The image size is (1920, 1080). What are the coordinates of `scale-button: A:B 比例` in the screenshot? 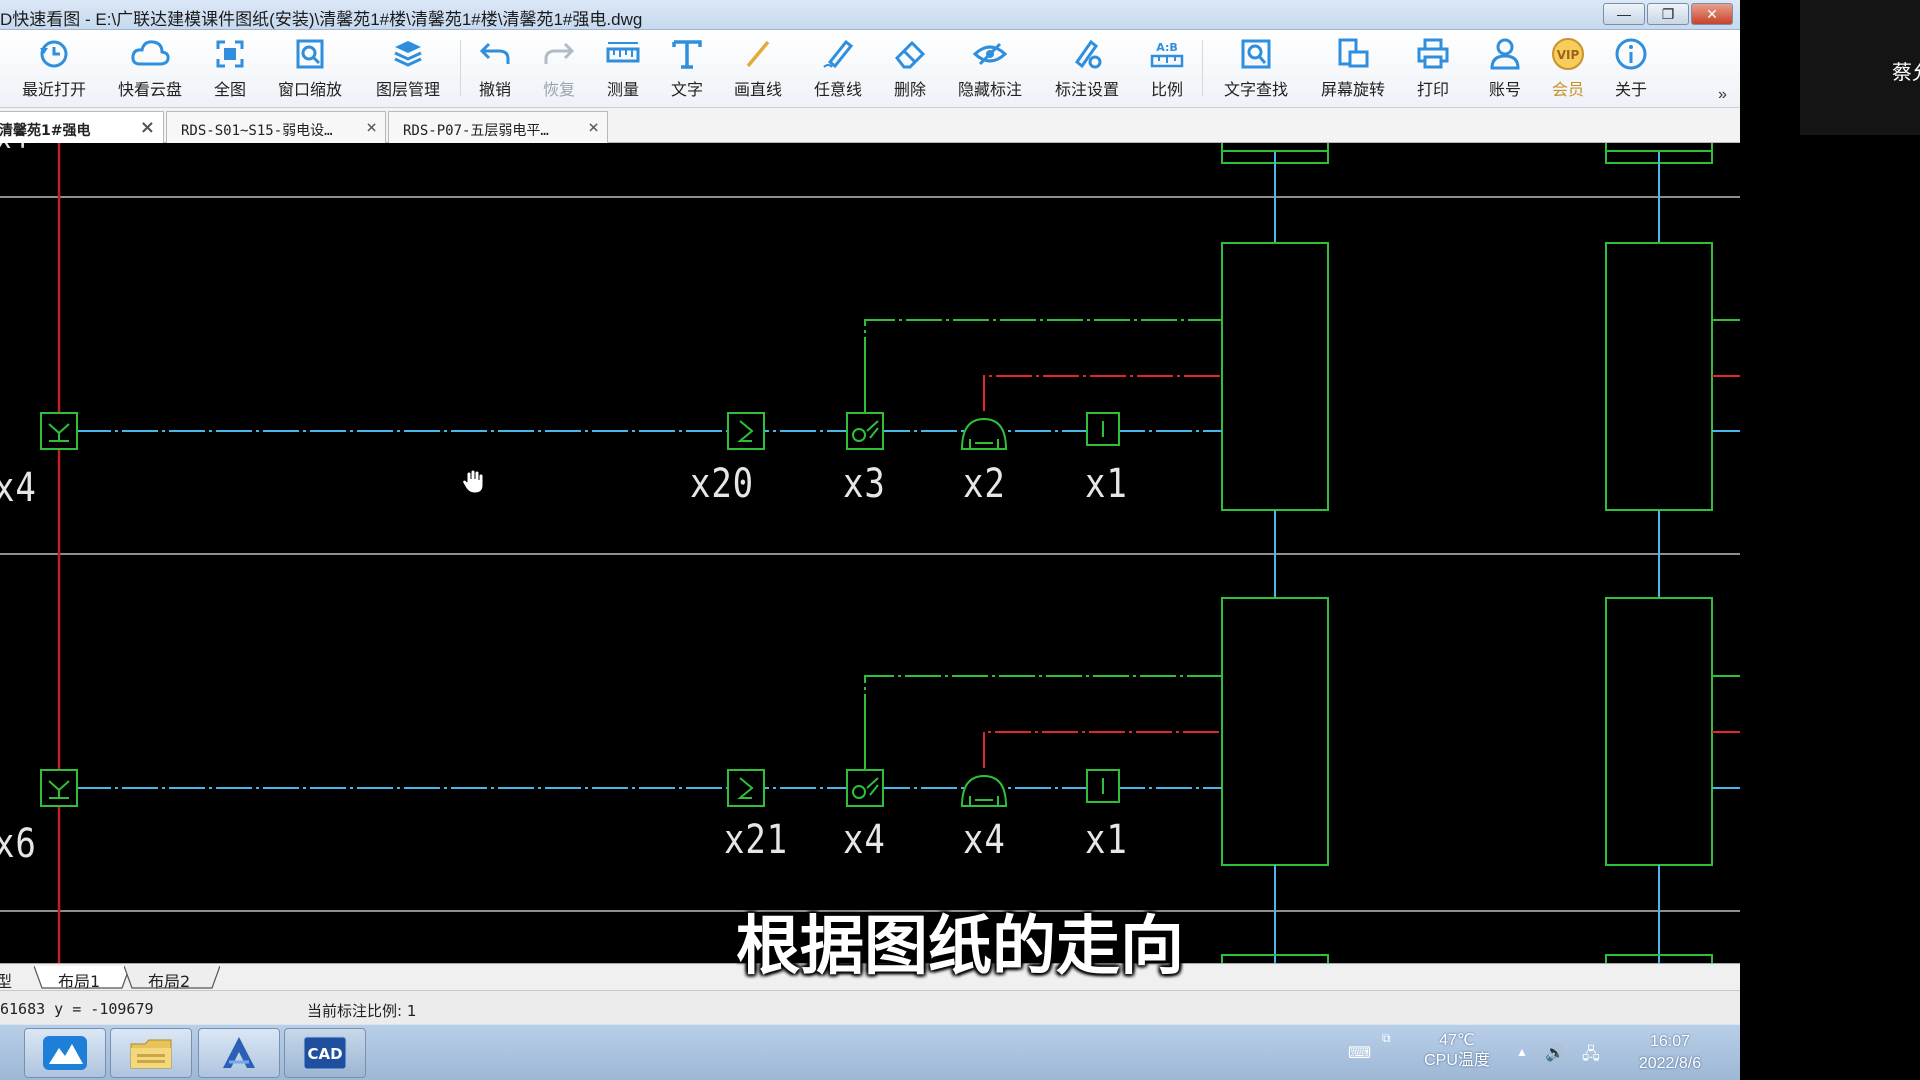 It's located at (1167, 68).